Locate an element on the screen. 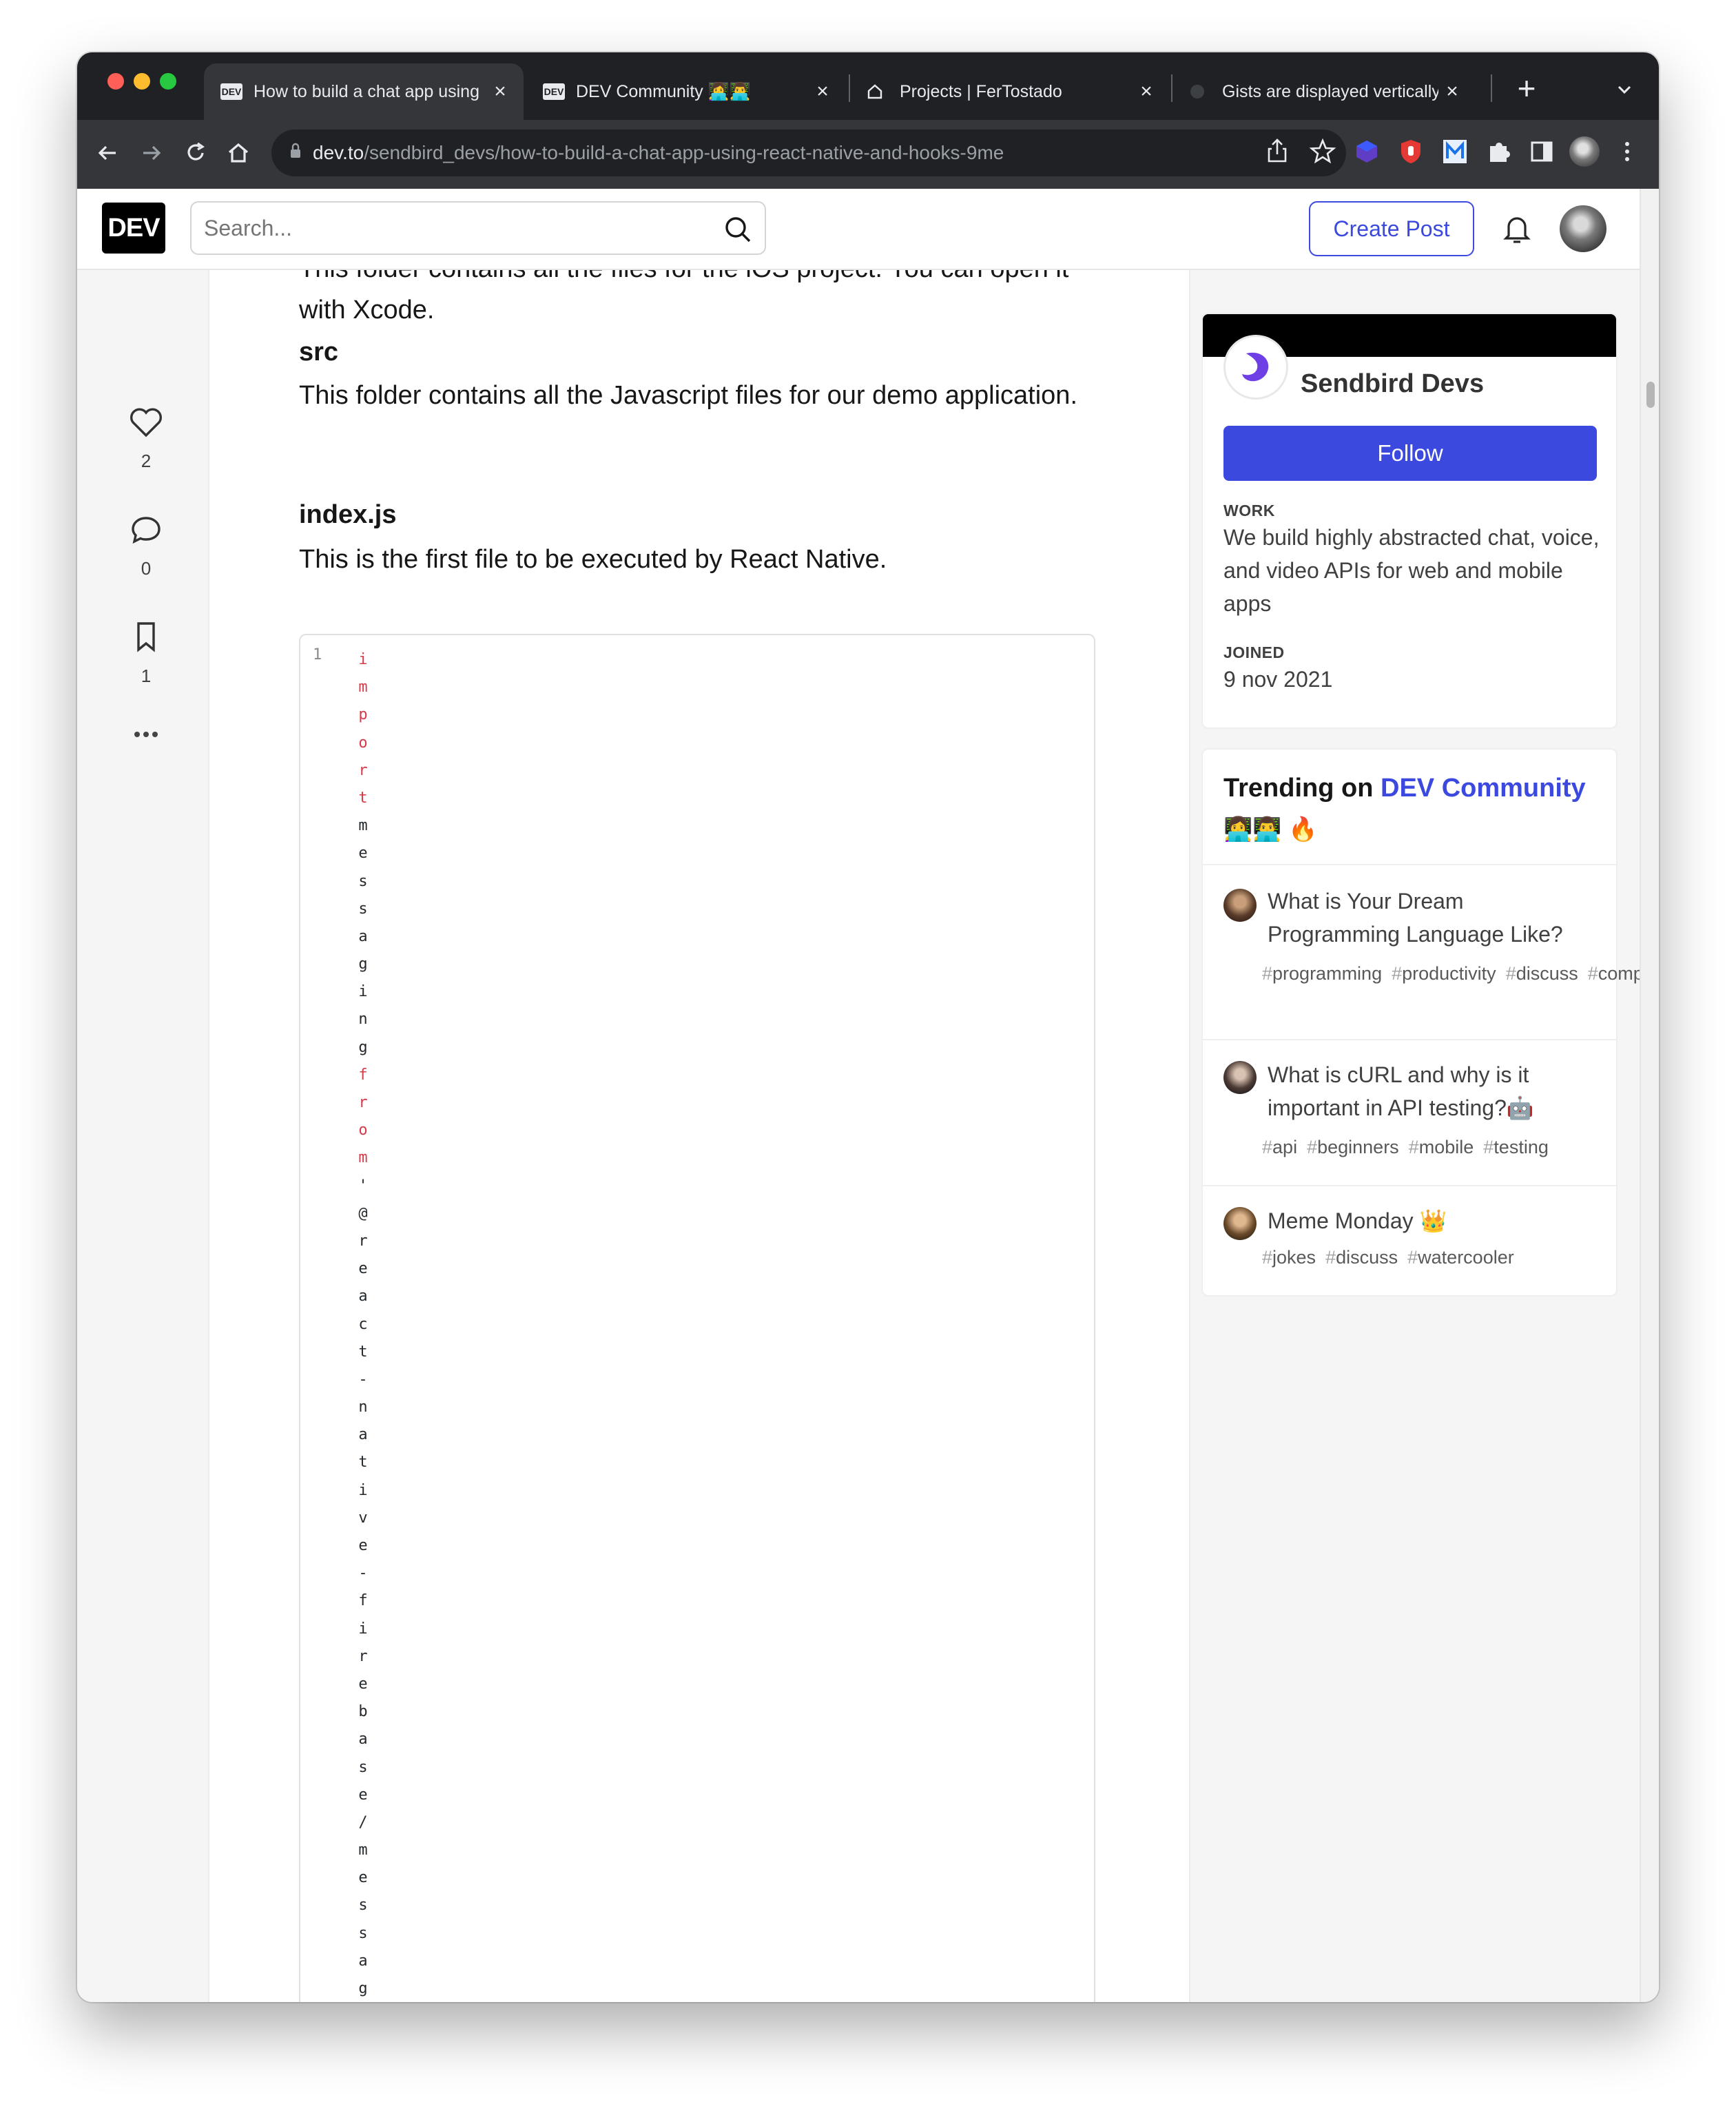  search-box is located at coordinates (478, 228).